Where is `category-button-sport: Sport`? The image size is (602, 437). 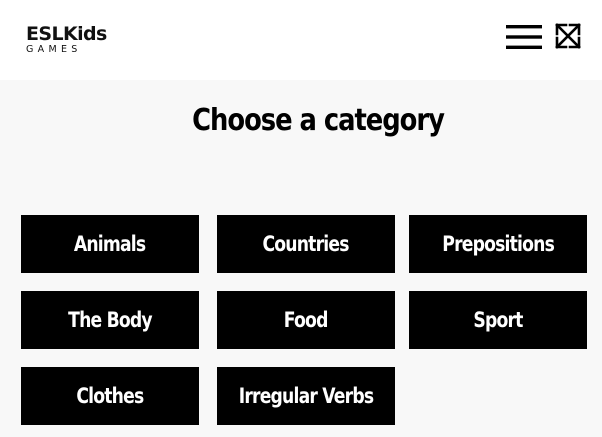
category-button-sport: Sport is located at coordinates (498, 320).